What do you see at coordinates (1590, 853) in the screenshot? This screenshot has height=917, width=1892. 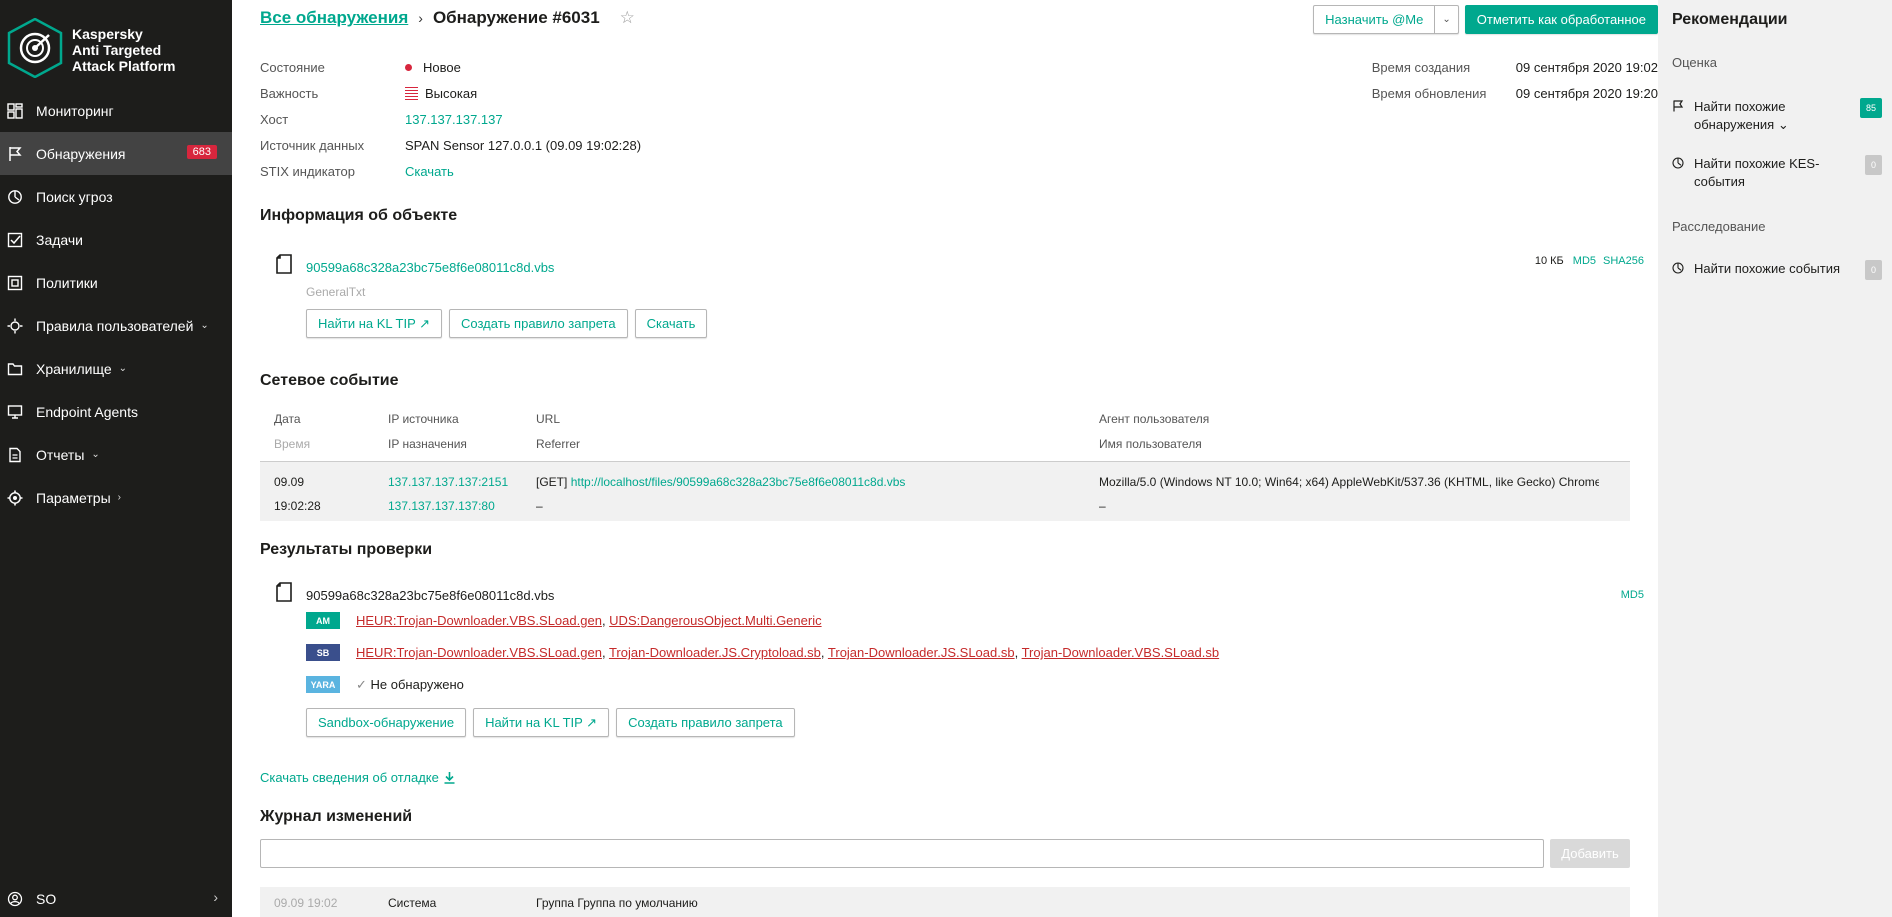 I see `add-comment-button: Добавить` at bounding box center [1590, 853].